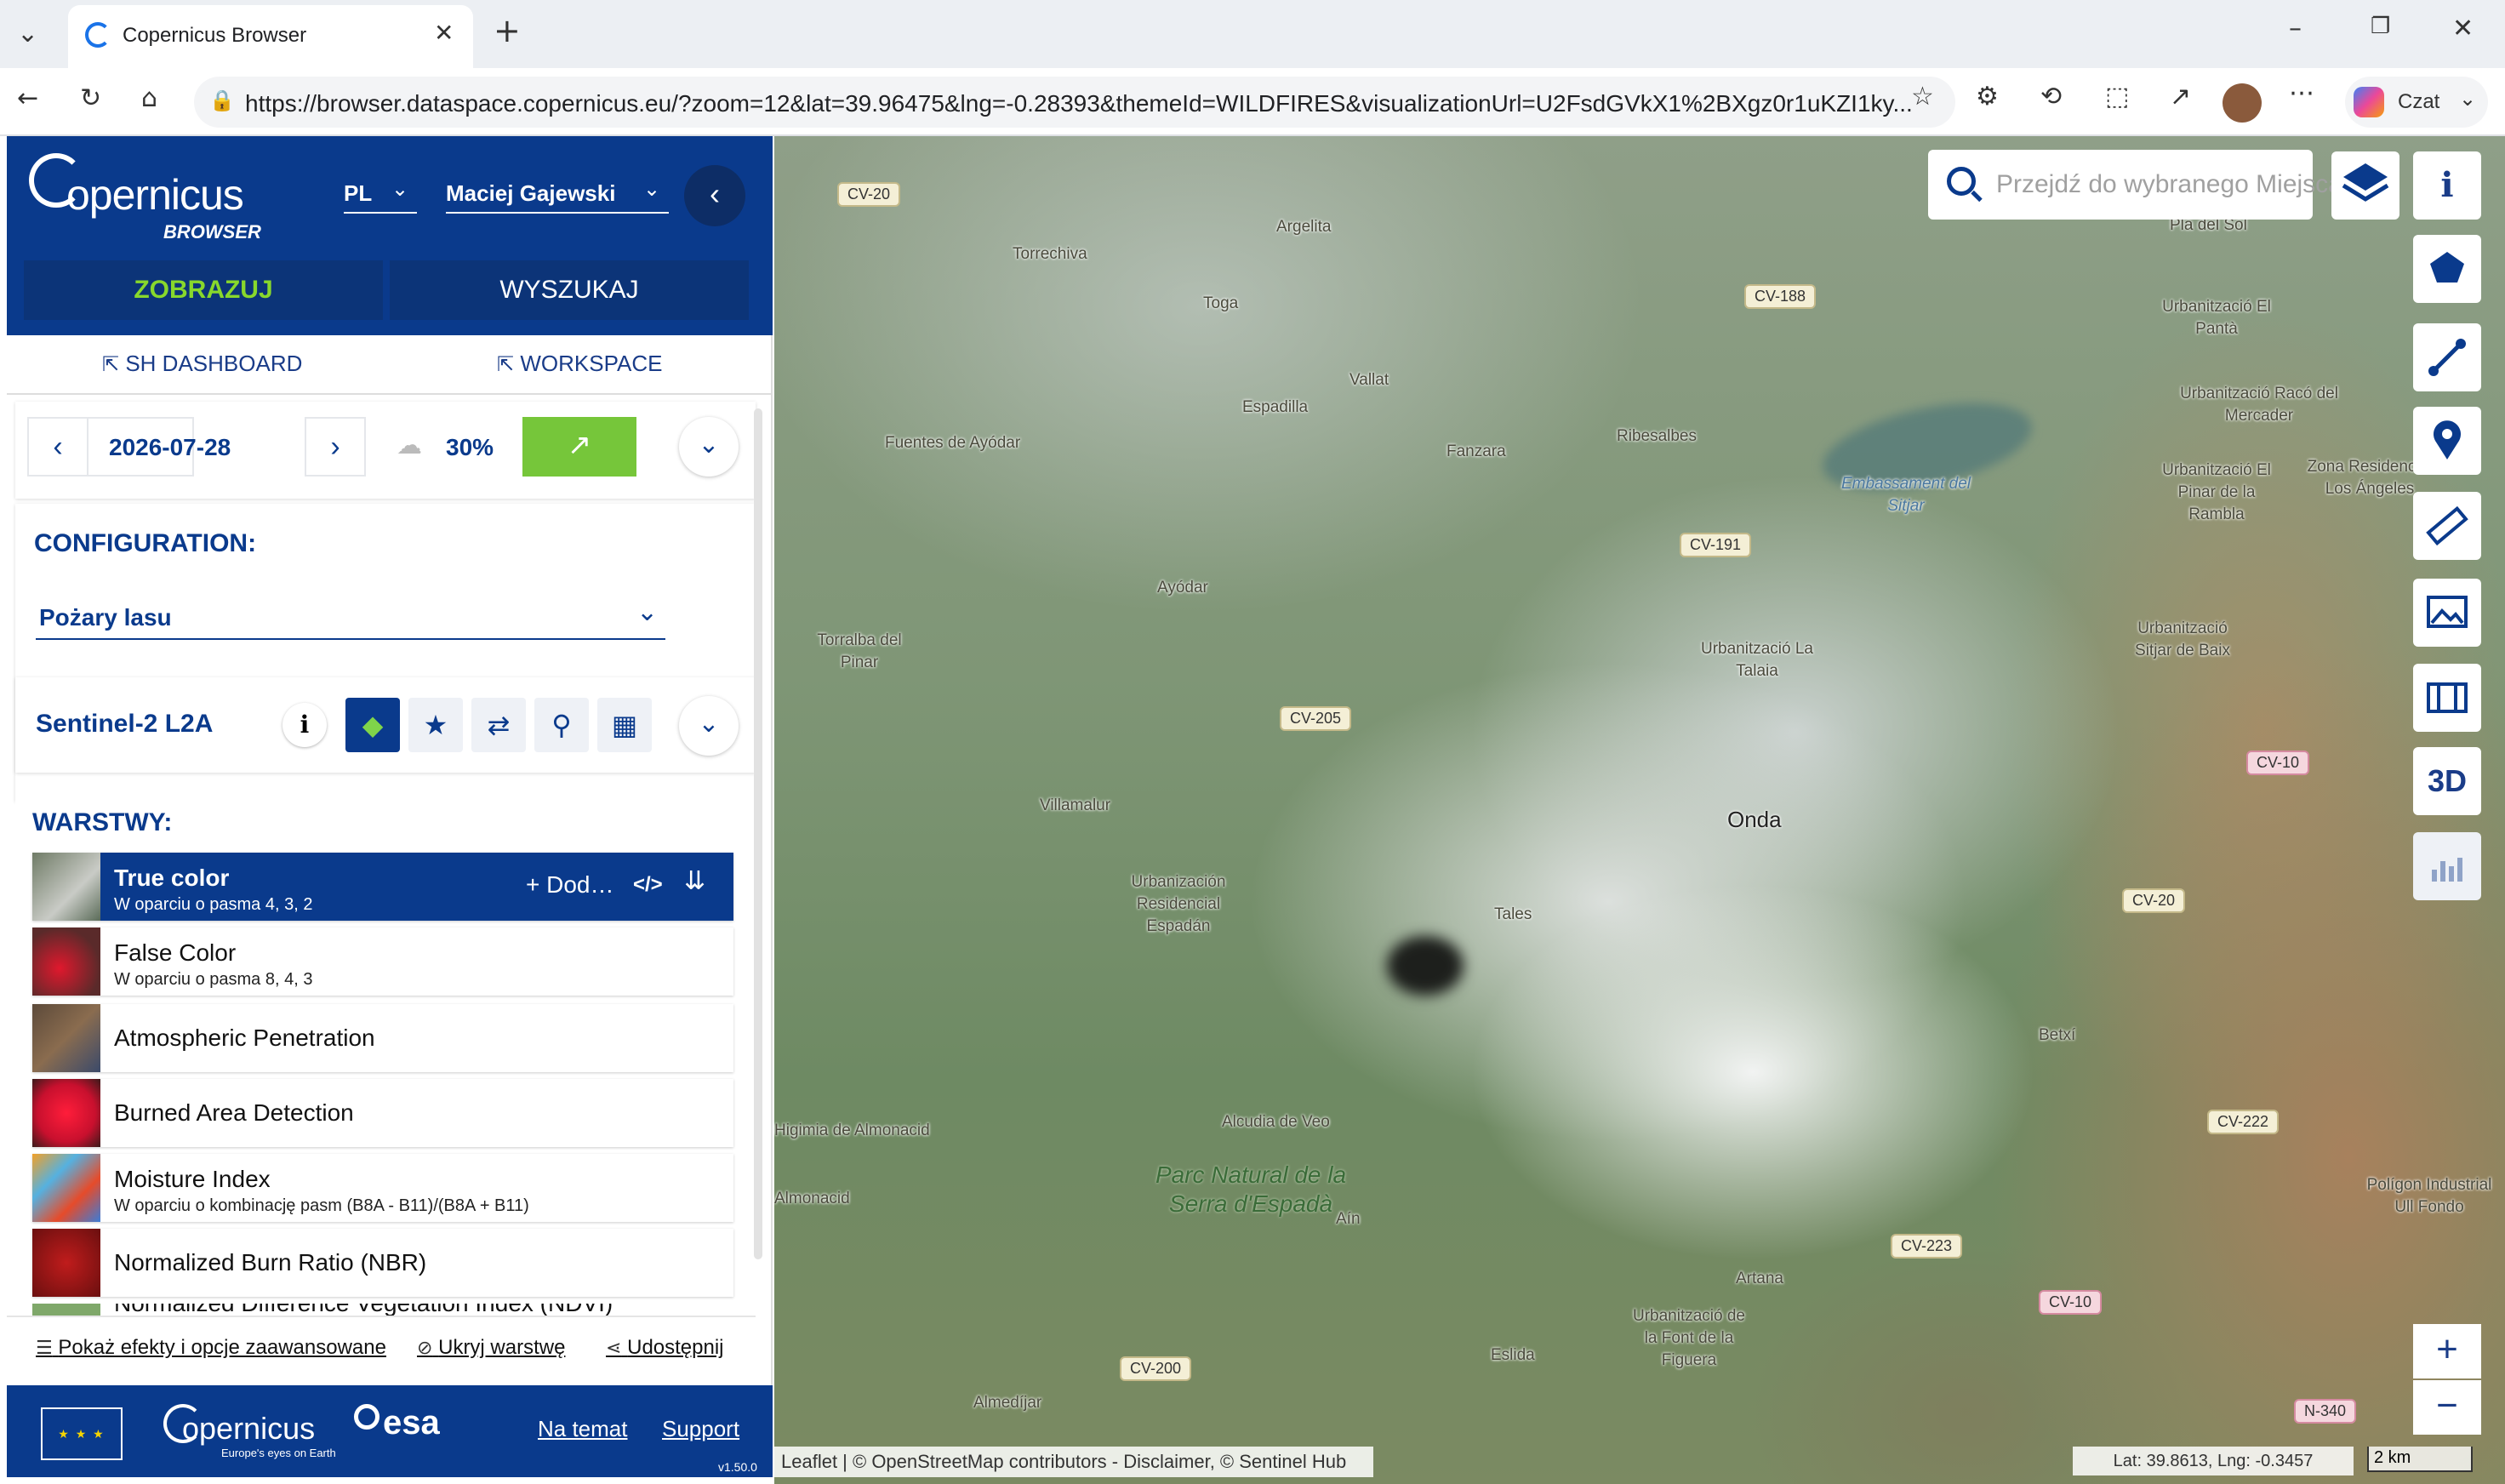 This screenshot has height=1484, width=2505. What do you see at coordinates (203, 290) in the screenshot?
I see `tab-visualize: ZOBRAZUJ` at bounding box center [203, 290].